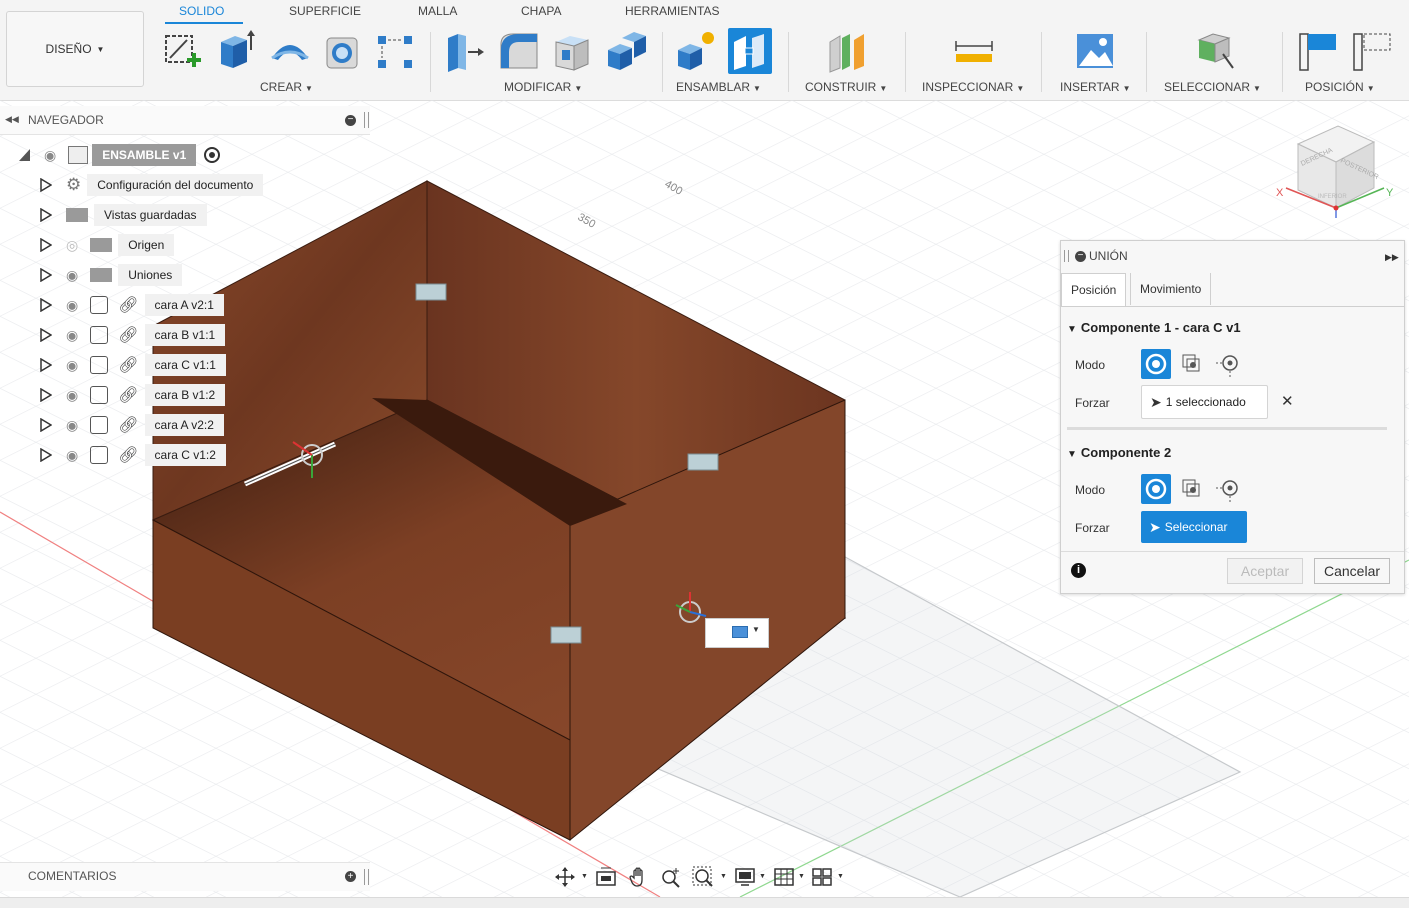  I want to click on tree-item-component: ◉ 🔗︎ cara A v2:2, so click(132, 425).